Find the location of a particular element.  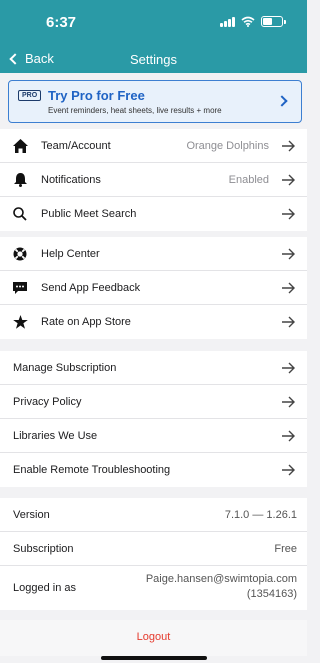

bell-icon is located at coordinates (20, 180).